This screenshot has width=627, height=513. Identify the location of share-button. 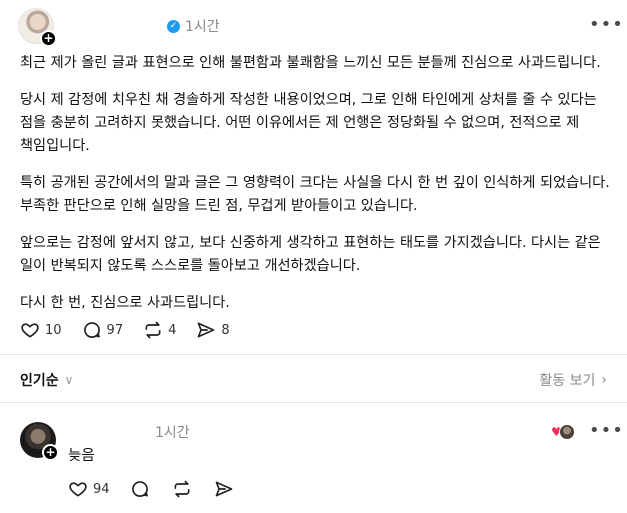
(224, 489).